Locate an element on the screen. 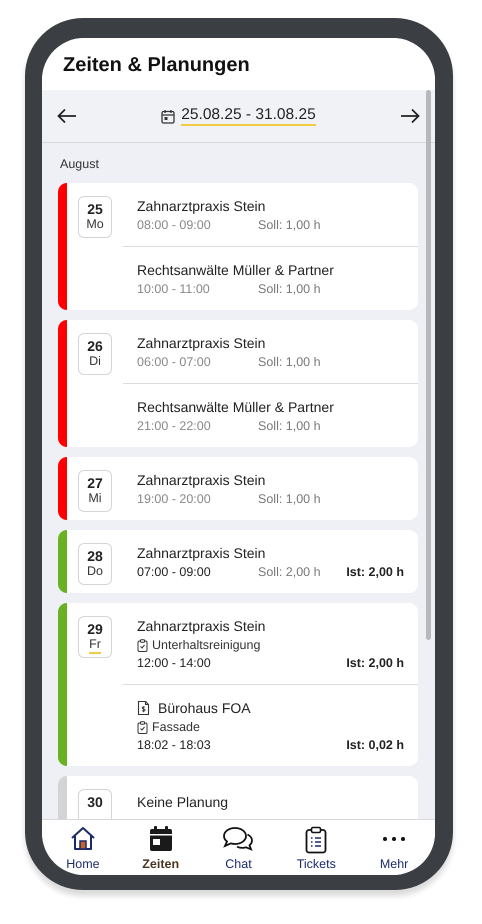 This screenshot has height=924, width=482. weekday: Fr is located at coordinates (95, 645).